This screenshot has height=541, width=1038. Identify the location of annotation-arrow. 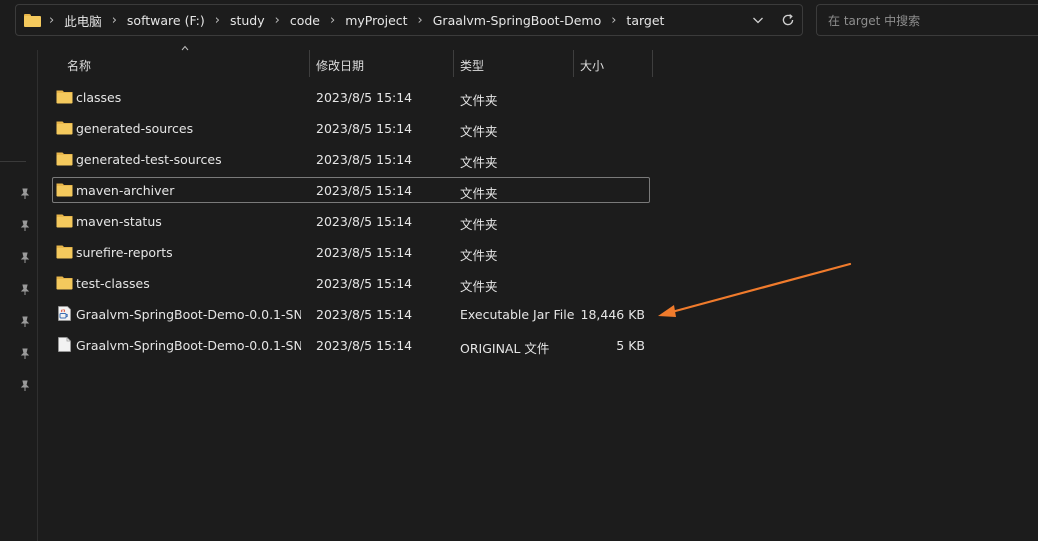
(755, 289).